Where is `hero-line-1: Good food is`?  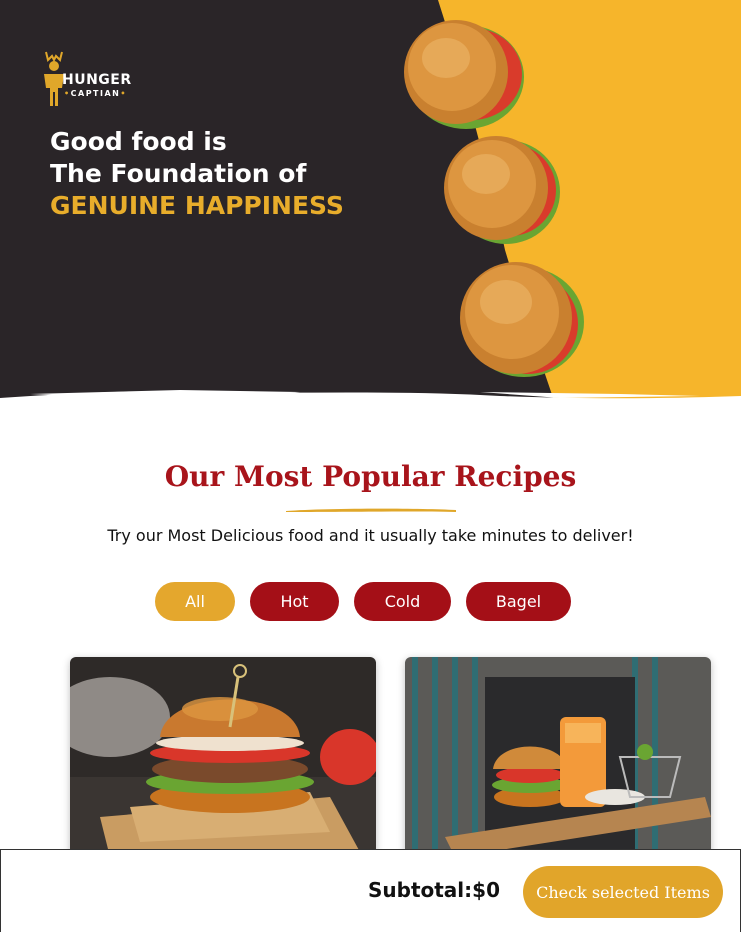
hero-line-1: Good food is is located at coordinates (138, 141).